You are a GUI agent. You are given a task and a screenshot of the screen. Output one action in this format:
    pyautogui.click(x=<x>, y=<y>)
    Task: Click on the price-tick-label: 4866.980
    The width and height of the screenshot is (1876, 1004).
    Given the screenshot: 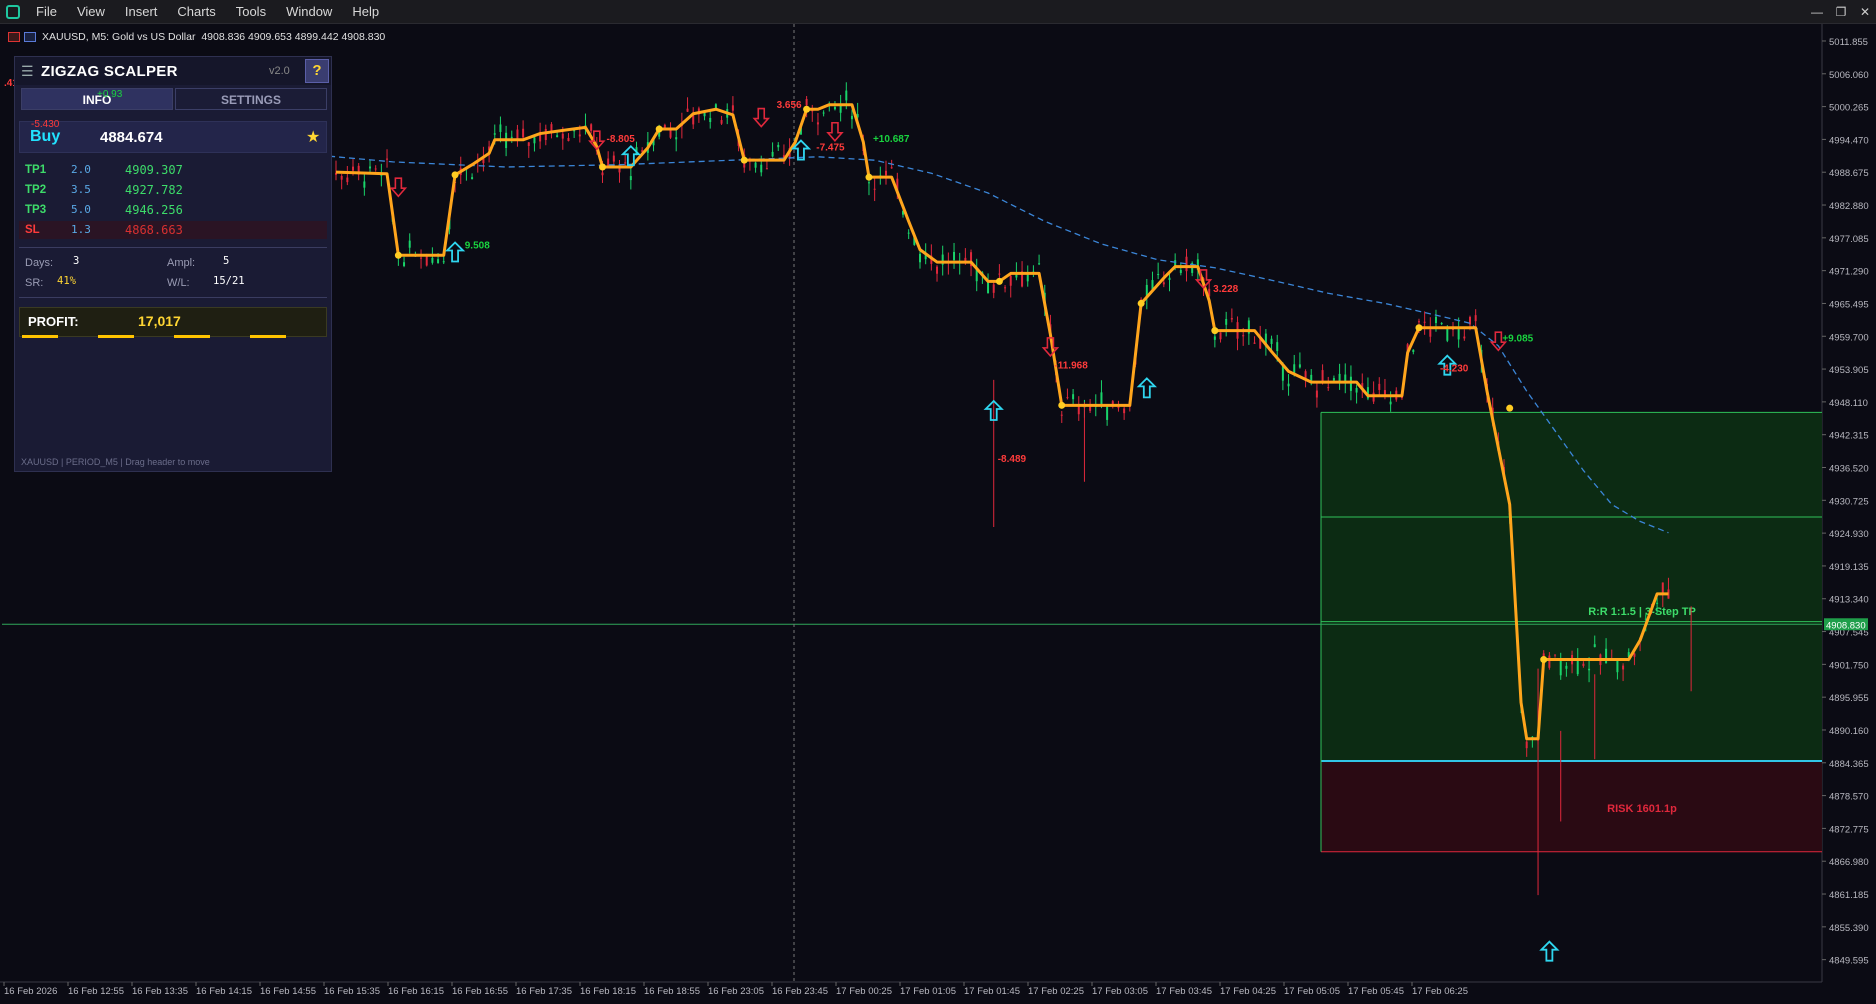 What is the action you would take?
    pyautogui.click(x=1849, y=862)
    